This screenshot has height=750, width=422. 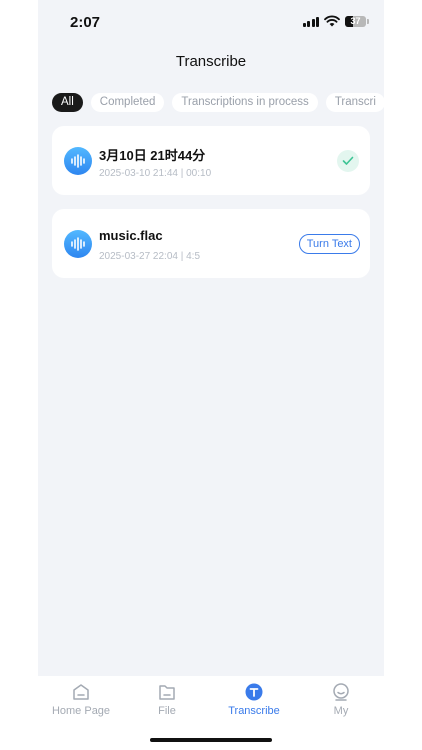 I want to click on status-time: 2:07, so click(x=85, y=22).